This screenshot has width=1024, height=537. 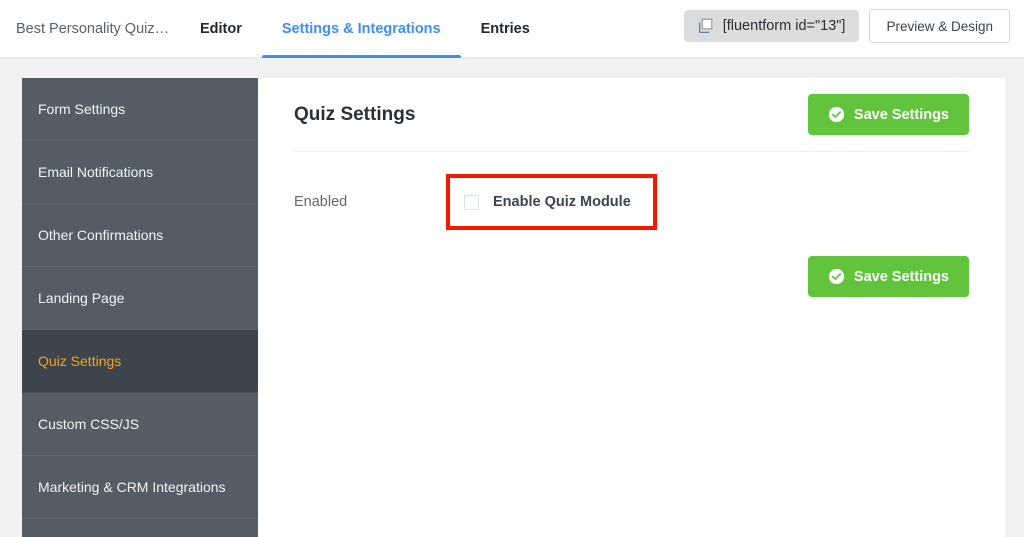 I want to click on sidebar-item-form-settings: Form Settings, so click(x=140, y=109).